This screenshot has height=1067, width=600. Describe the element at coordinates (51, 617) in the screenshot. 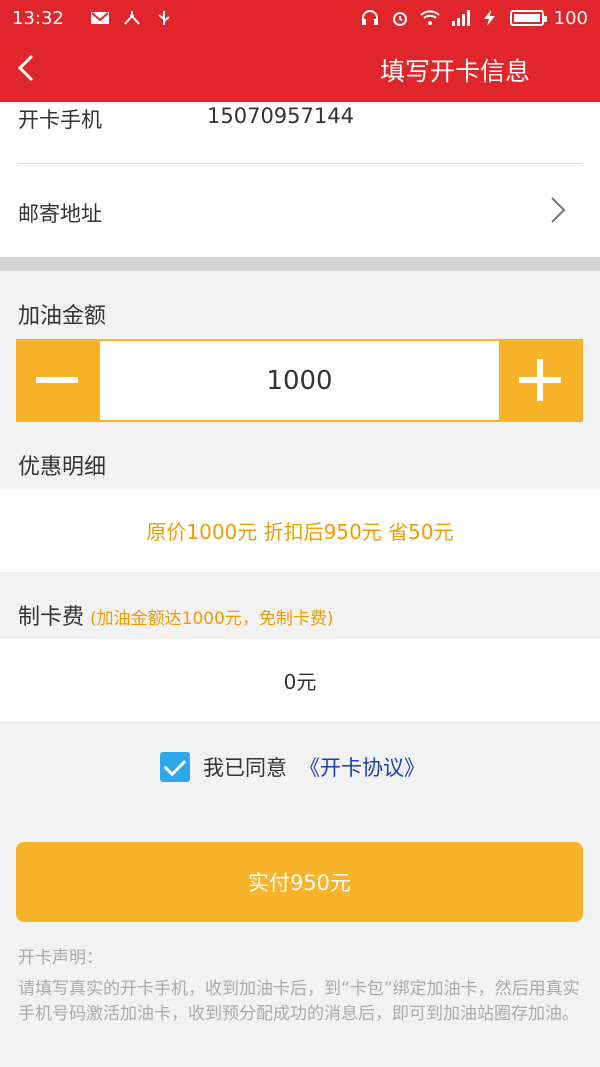

I see `card-fee-label: 制卡费` at that location.